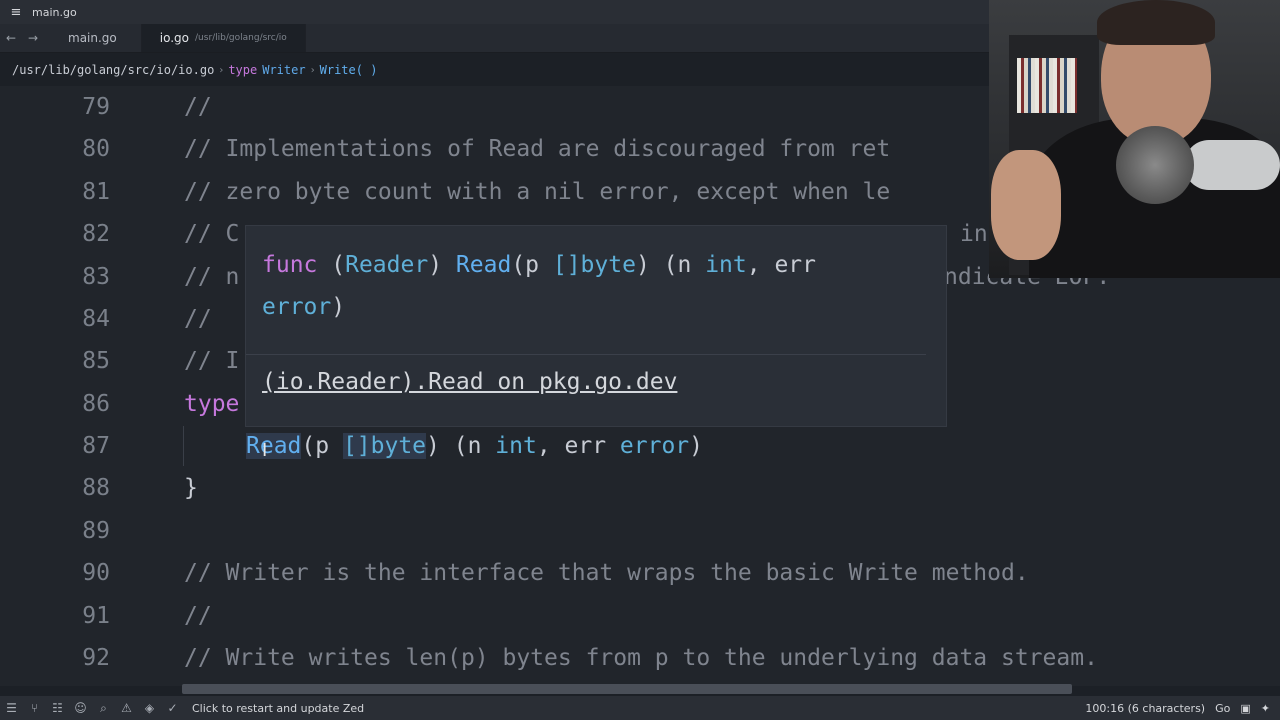 This screenshot has width=1280, height=720. Describe the element at coordinates (274, 446) in the screenshot. I see `method-name: Read` at that location.